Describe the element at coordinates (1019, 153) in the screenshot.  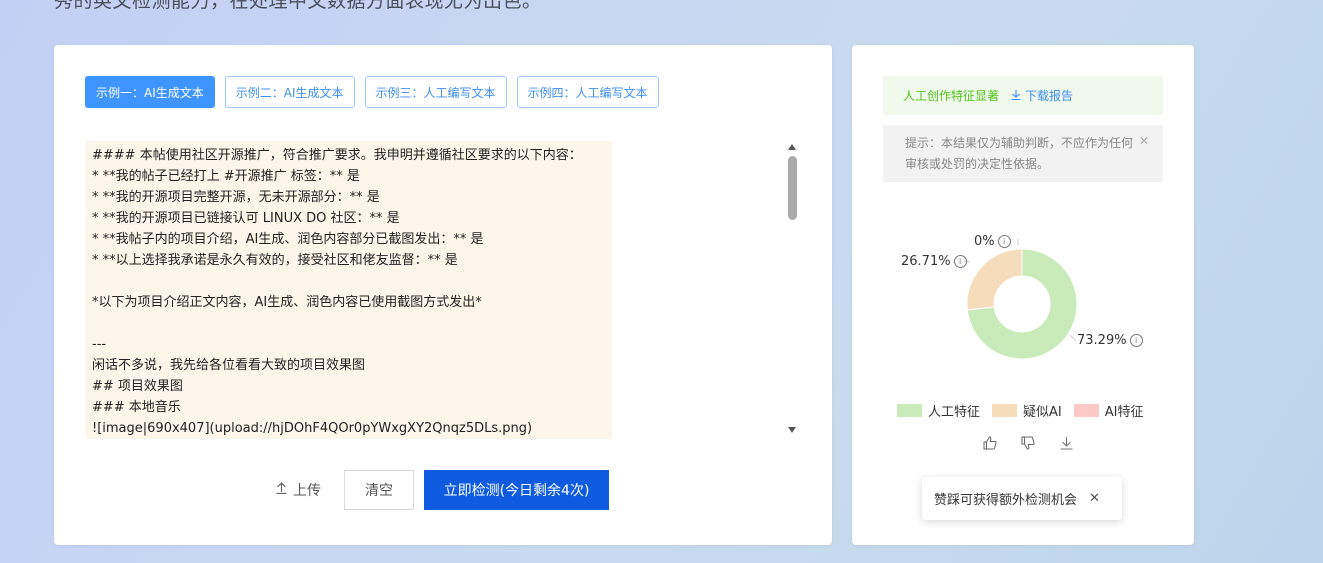
I see `tip-text: 提示：本结果仅为辅助判断，不应作为任何审核或处罚的决定性依据。` at that location.